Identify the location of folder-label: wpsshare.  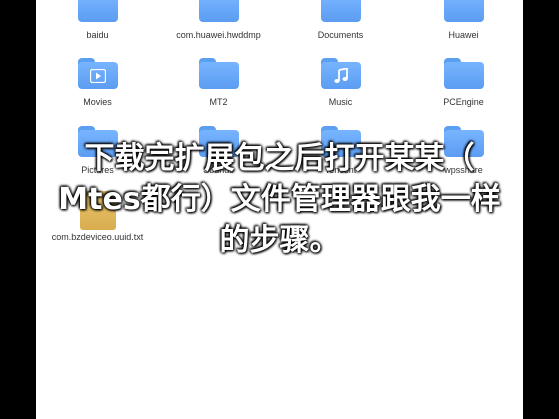
(463, 170).